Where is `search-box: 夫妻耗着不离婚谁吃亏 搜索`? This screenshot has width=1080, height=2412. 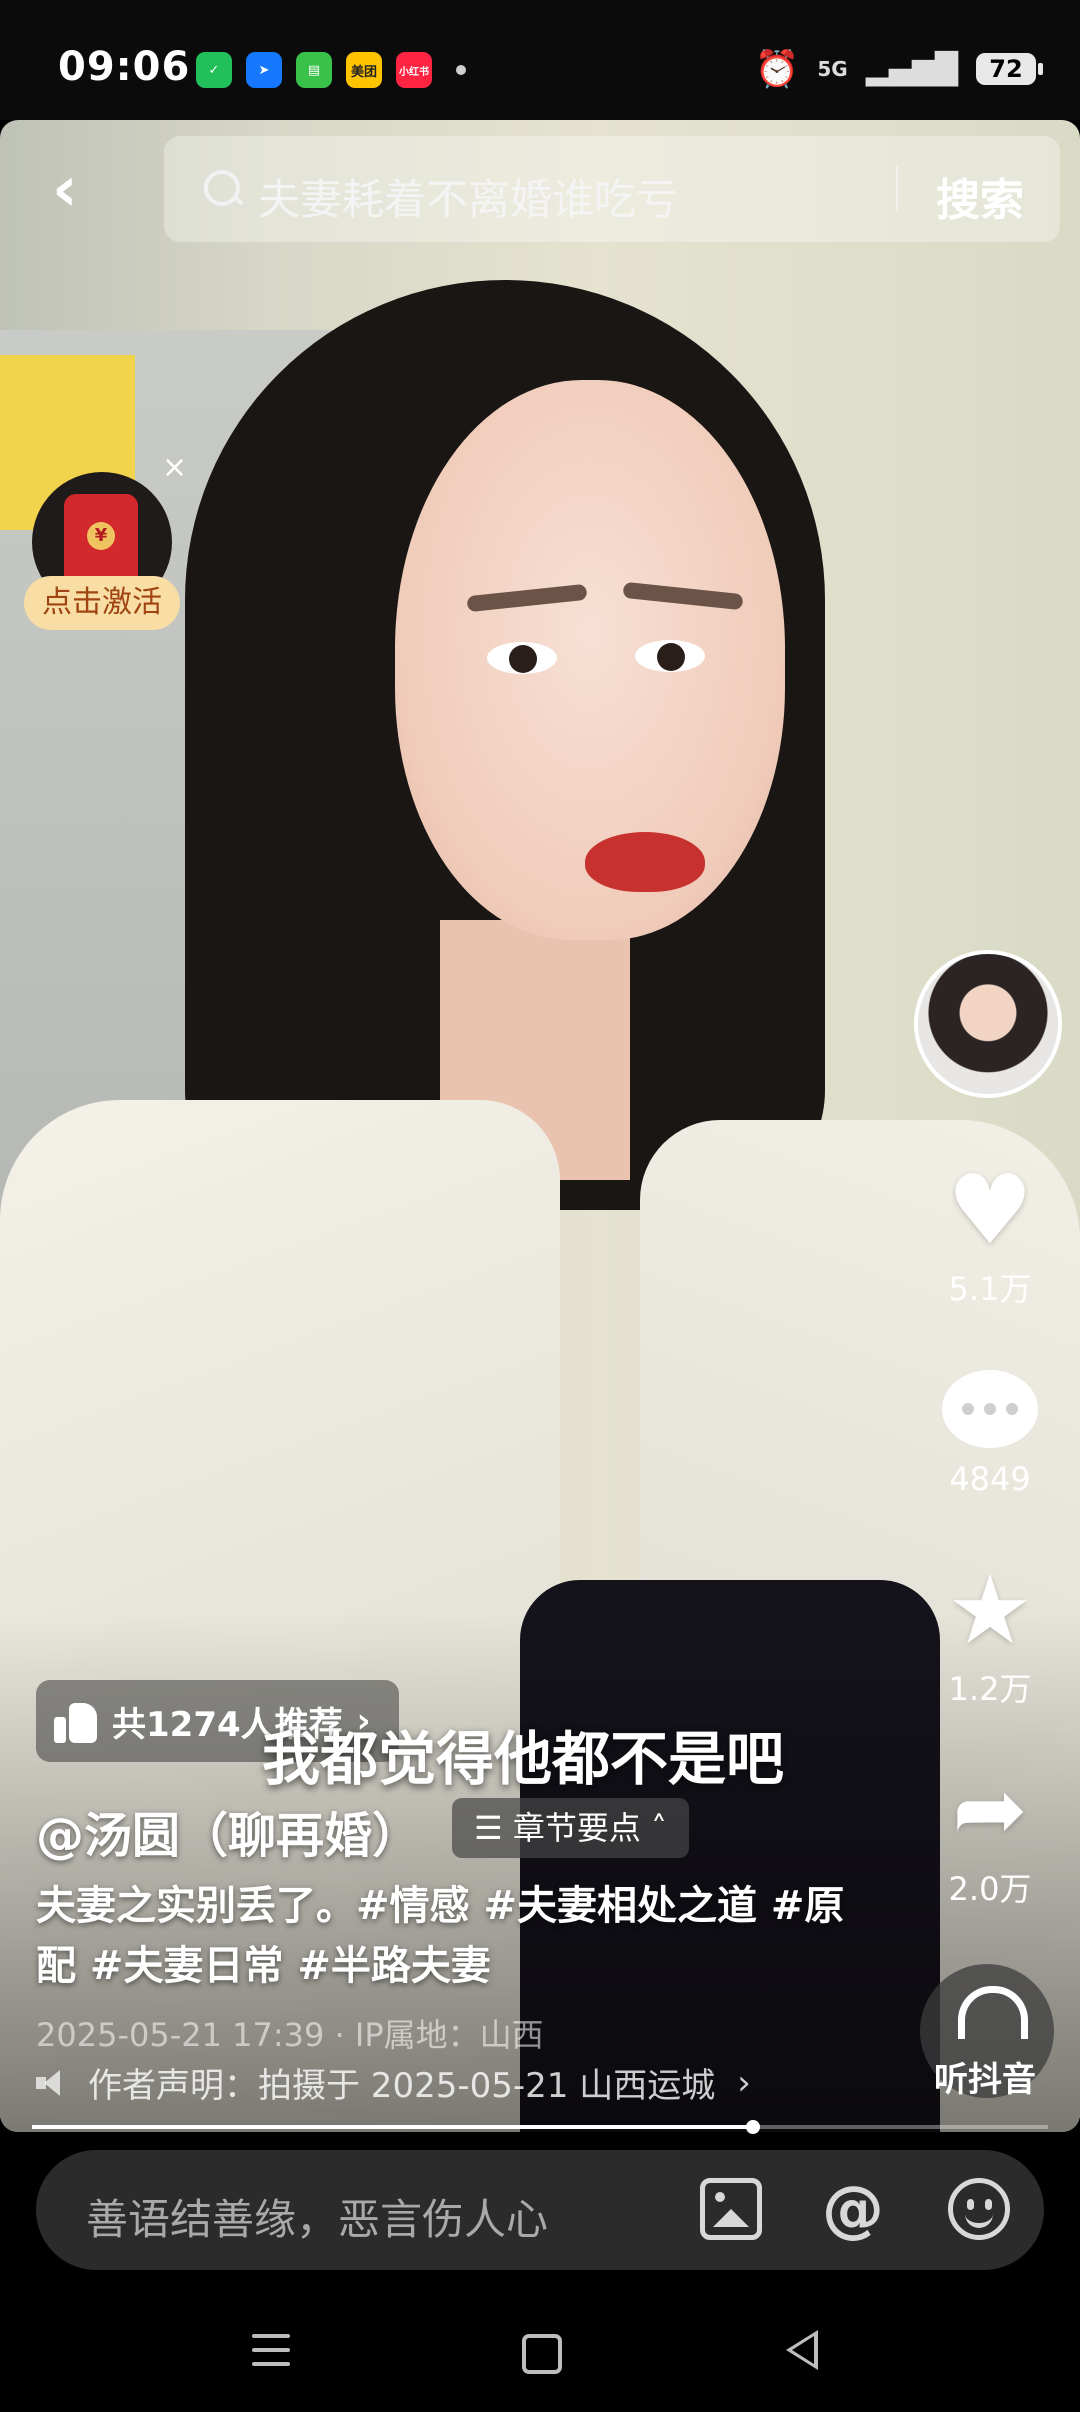 search-box: 夫妻耗着不离婚谁吃亏 搜索 is located at coordinates (612, 189).